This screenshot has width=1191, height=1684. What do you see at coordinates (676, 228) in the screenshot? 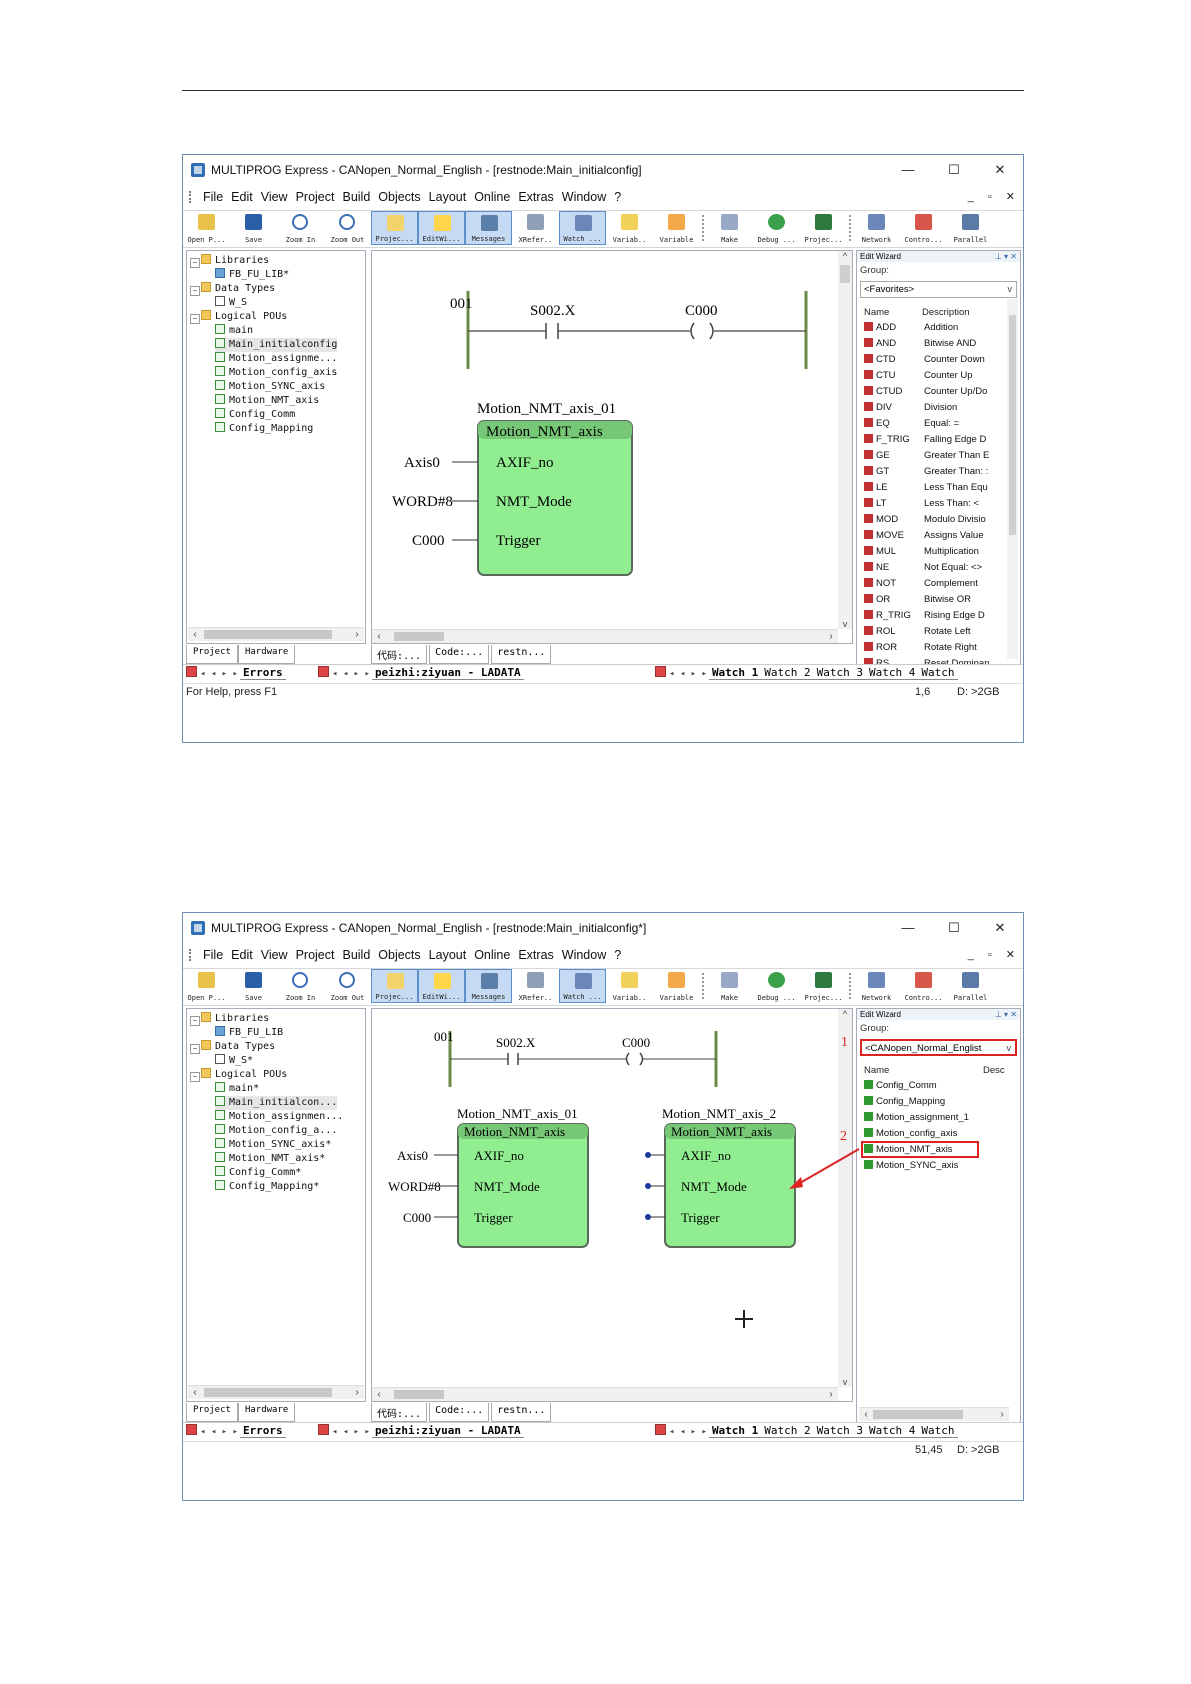
I see `variable-button: Variable` at bounding box center [676, 228].